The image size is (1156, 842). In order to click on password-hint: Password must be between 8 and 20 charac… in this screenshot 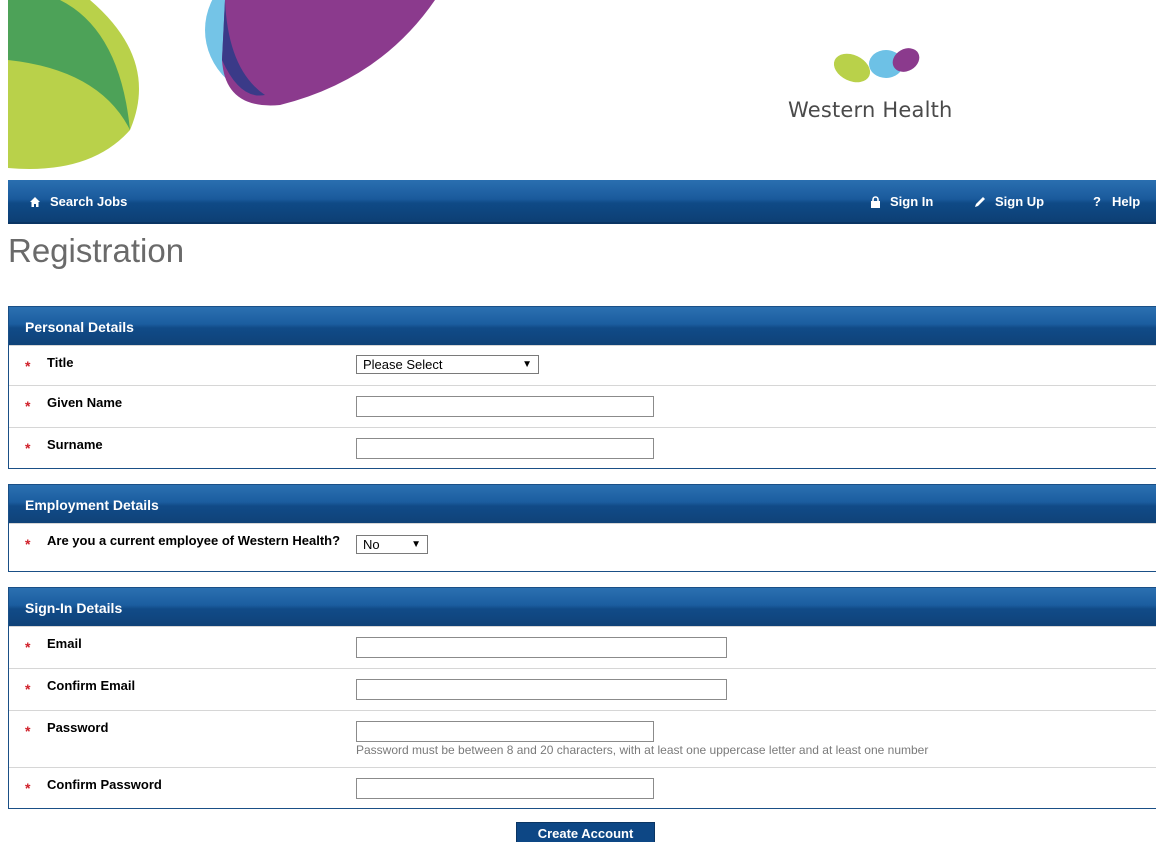, I will do `click(642, 750)`.